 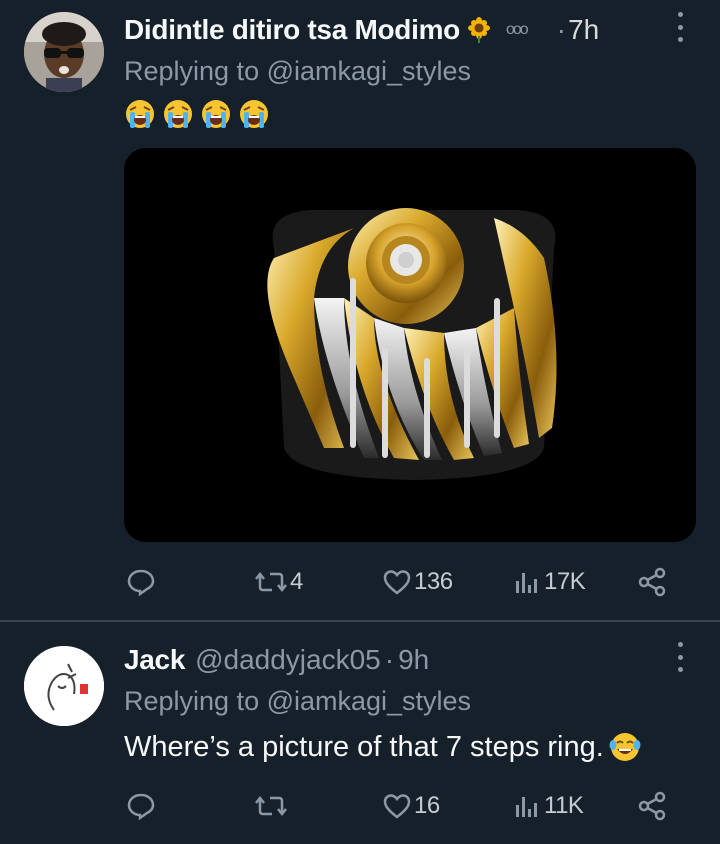 I want to click on views-button: 17K, so click(x=549, y=582).